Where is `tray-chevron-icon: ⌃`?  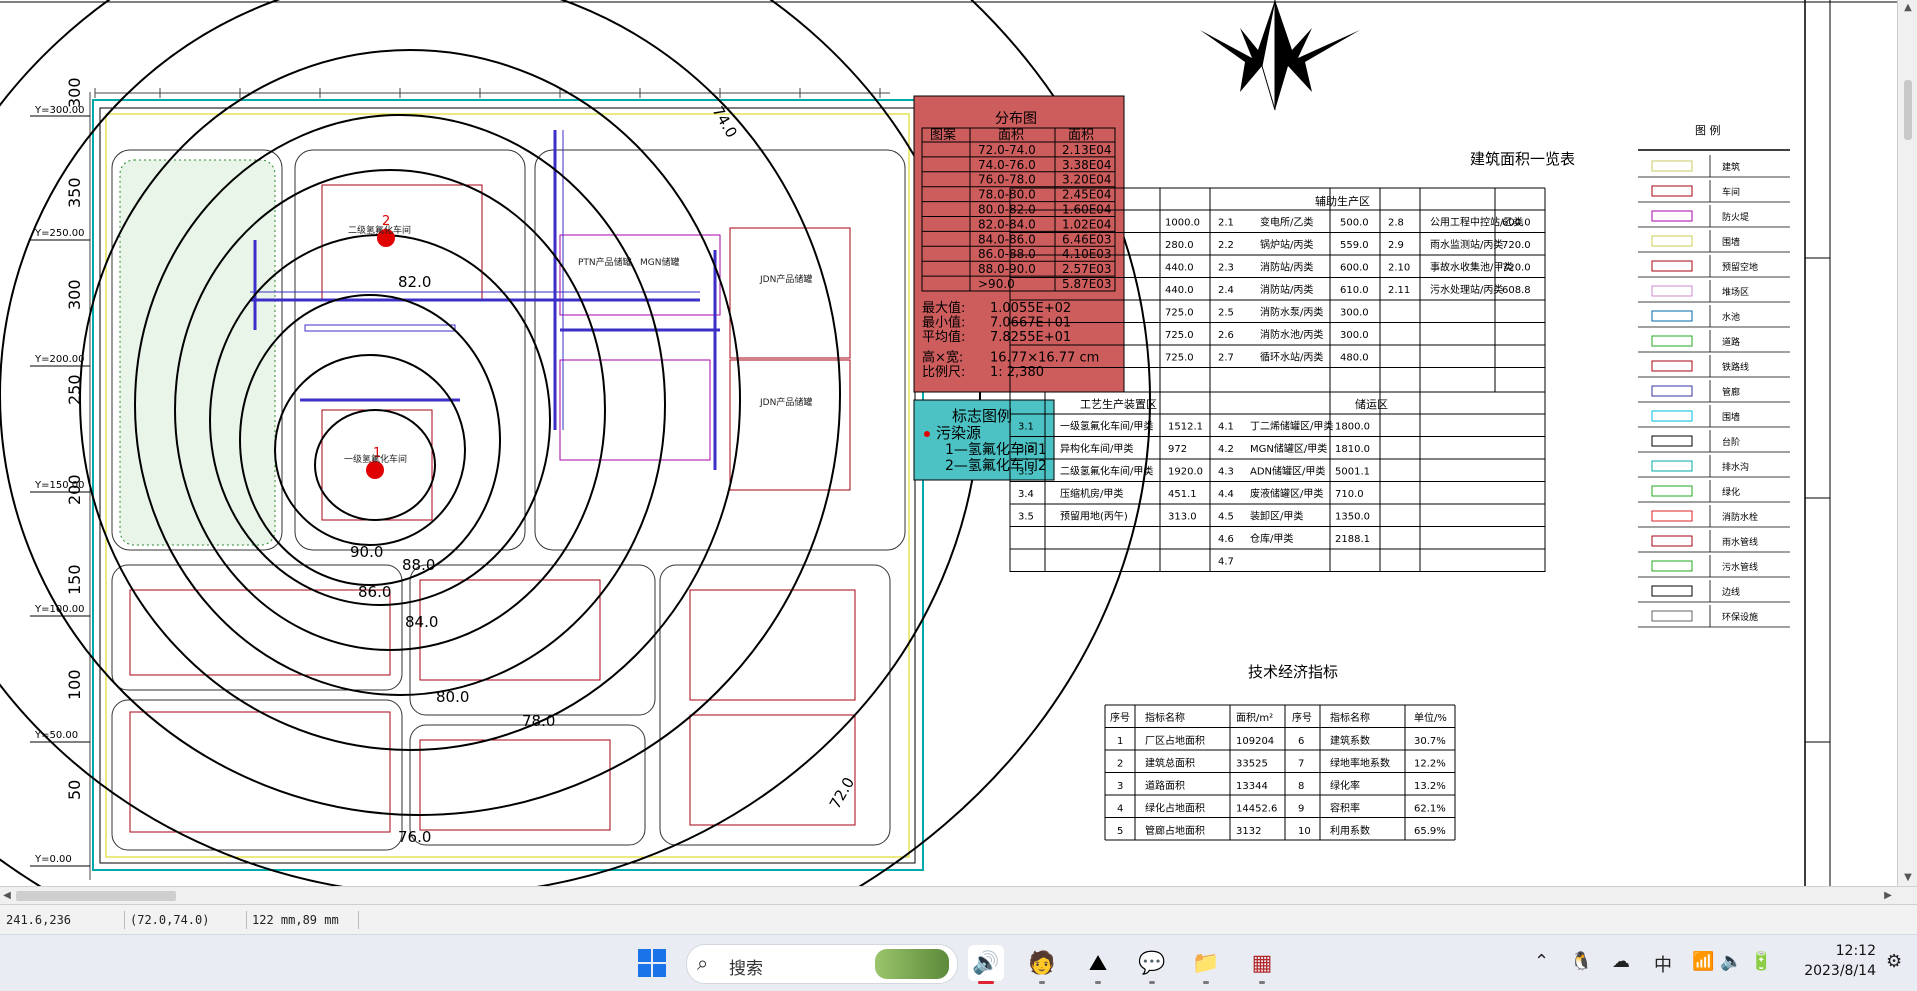
tray-chevron-icon: ⌃ is located at coordinates (1541, 961).